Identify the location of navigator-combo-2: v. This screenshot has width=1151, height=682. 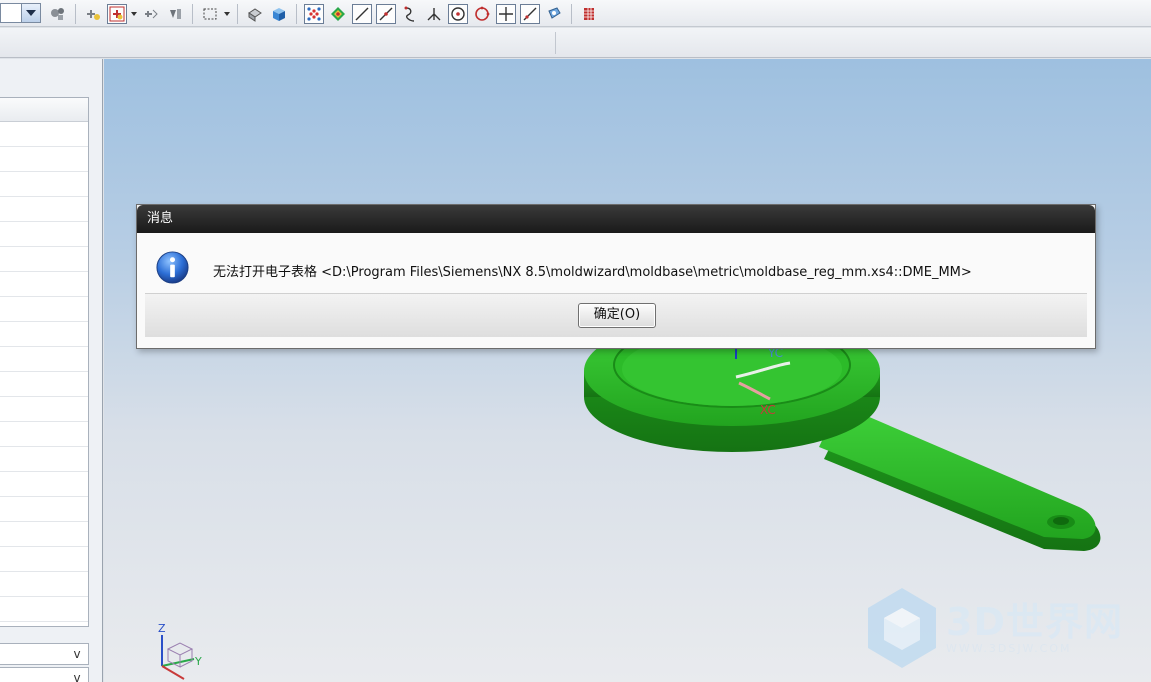
(44, 674).